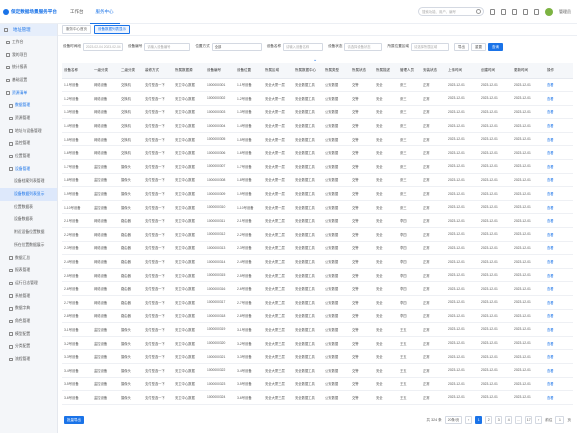 The width and height of the screenshot is (577, 433). Describe the element at coordinates (409, 71) in the screenshot. I see `column-header: 管理人员` at that location.